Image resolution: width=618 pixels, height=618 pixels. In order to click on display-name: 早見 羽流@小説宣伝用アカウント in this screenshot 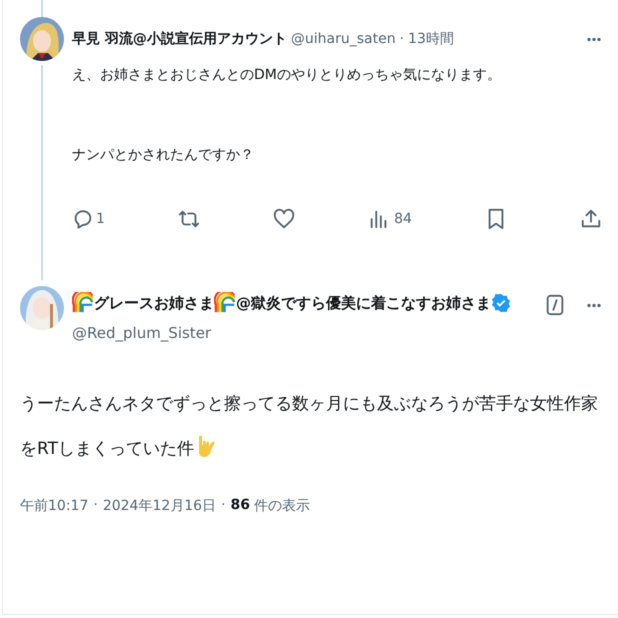, I will do `click(179, 39)`.